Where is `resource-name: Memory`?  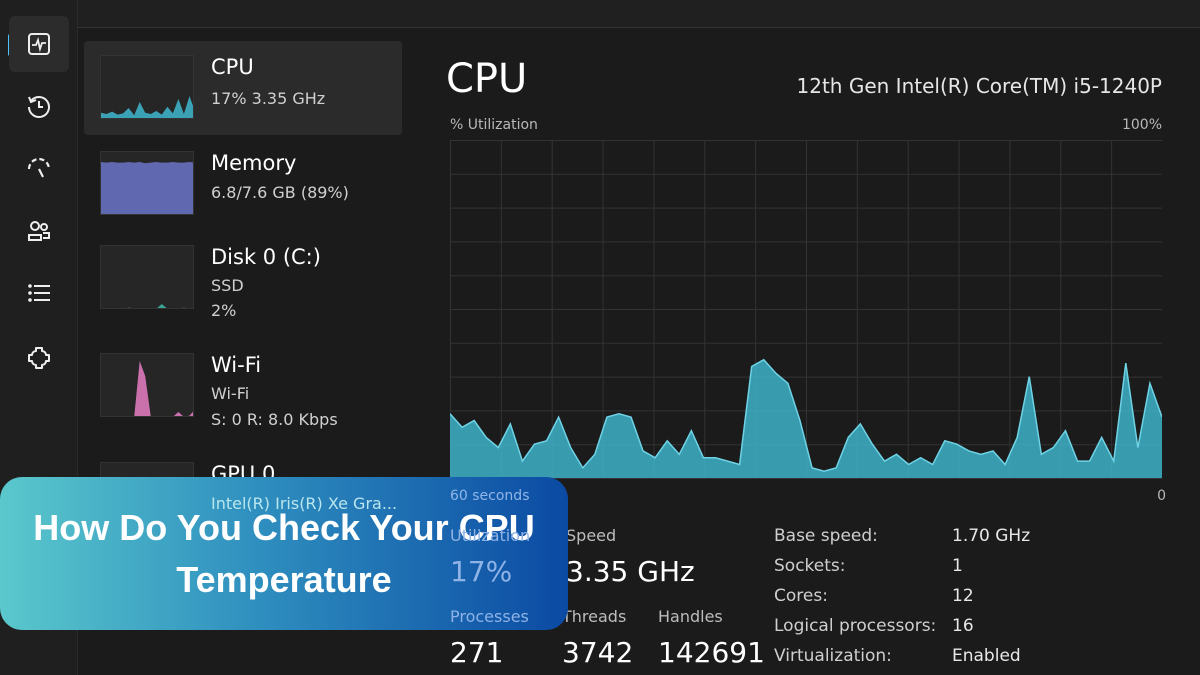
resource-name: Memory is located at coordinates (254, 163).